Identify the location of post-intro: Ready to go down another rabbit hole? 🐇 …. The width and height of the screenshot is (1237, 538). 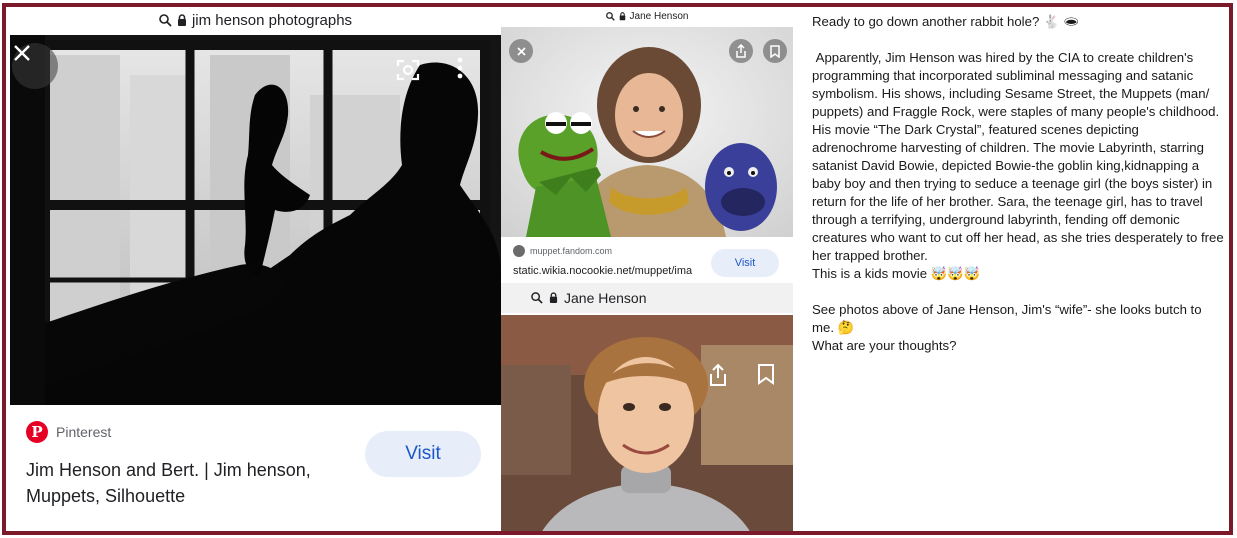
(946, 21).